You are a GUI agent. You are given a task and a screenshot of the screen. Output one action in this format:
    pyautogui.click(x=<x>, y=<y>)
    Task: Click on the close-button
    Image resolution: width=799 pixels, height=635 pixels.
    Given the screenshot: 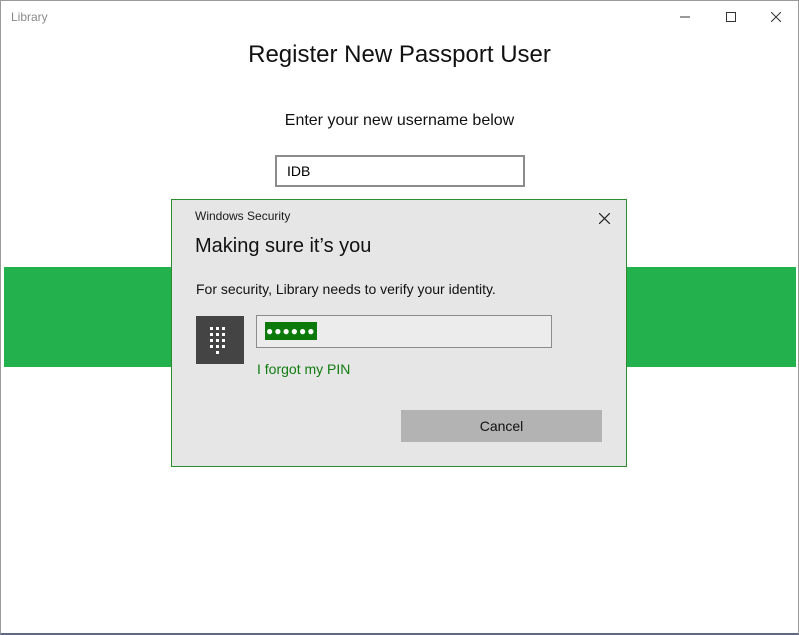 What is the action you would take?
    pyautogui.click(x=776, y=17)
    